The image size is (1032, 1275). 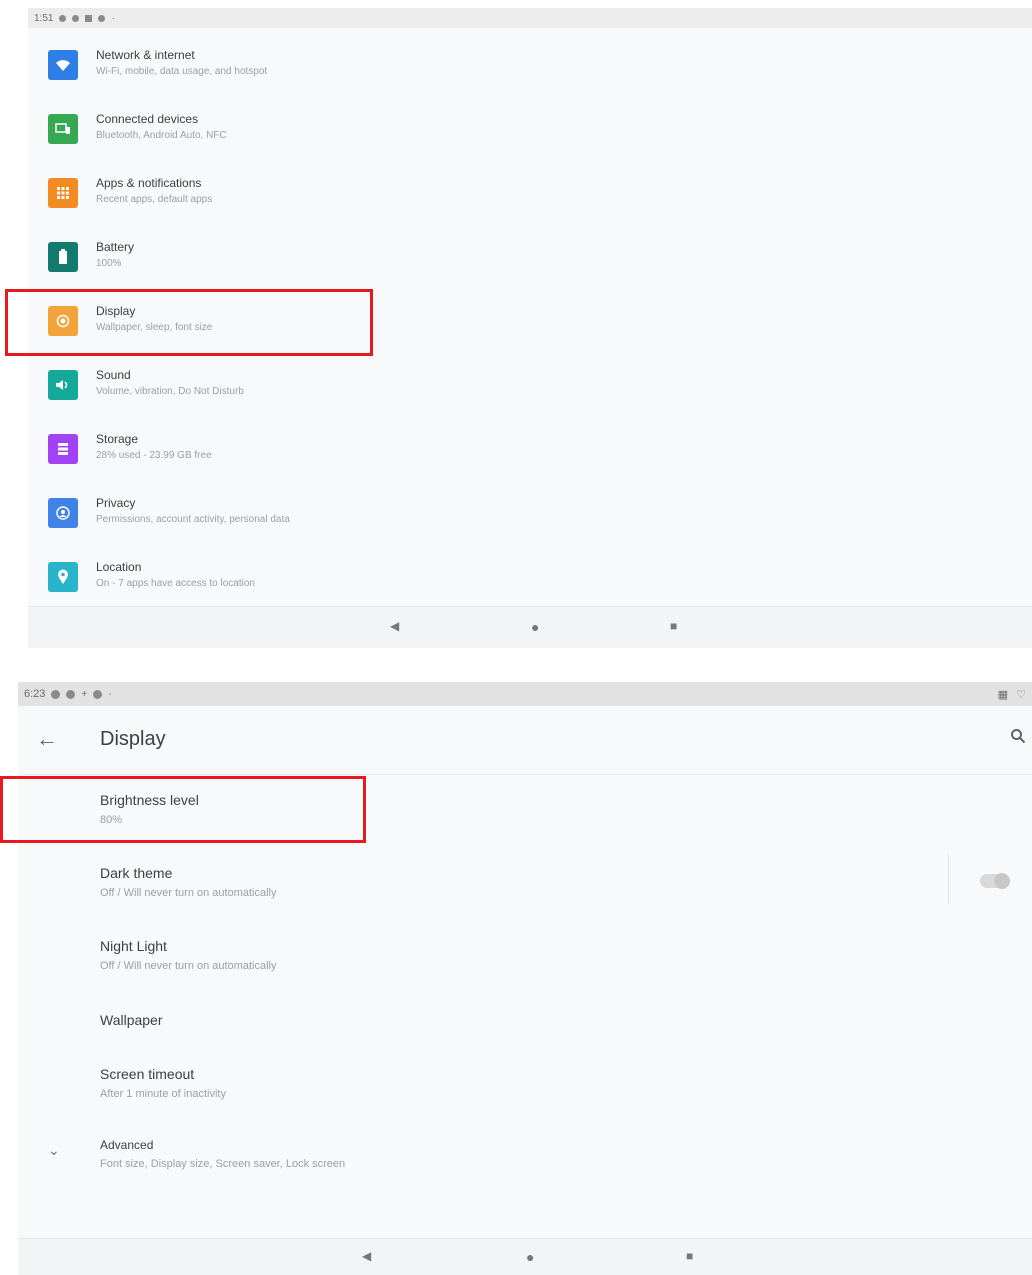 What do you see at coordinates (525, 694) in the screenshot?
I see `status-bar: 6:23 + · ▦ ♡` at bounding box center [525, 694].